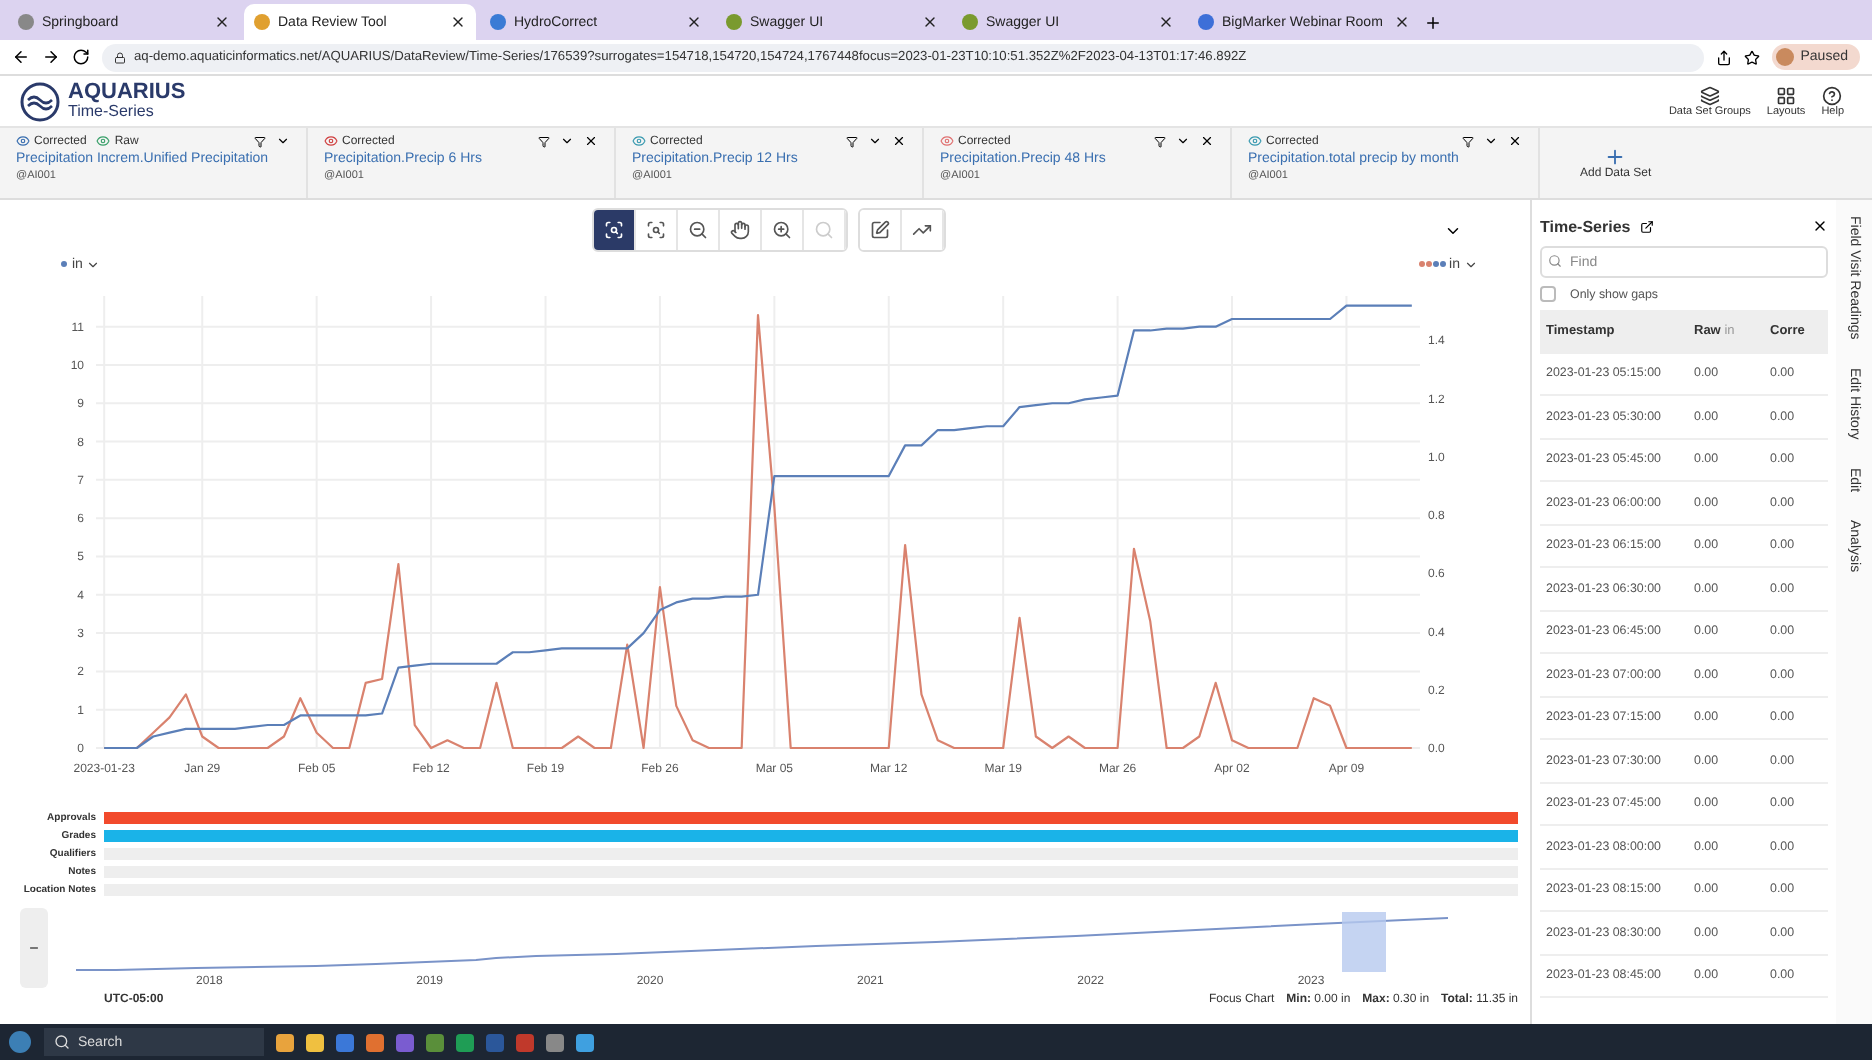 The height and width of the screenshot is (1060, 1872). Describe the element at coordinates (1786, 95) in the screenshot. I see `grid-icon` at that location.